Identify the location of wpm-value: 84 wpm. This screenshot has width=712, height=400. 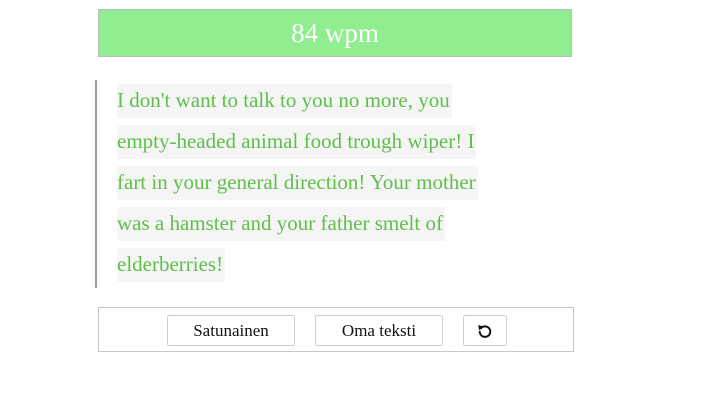
(335, 32).